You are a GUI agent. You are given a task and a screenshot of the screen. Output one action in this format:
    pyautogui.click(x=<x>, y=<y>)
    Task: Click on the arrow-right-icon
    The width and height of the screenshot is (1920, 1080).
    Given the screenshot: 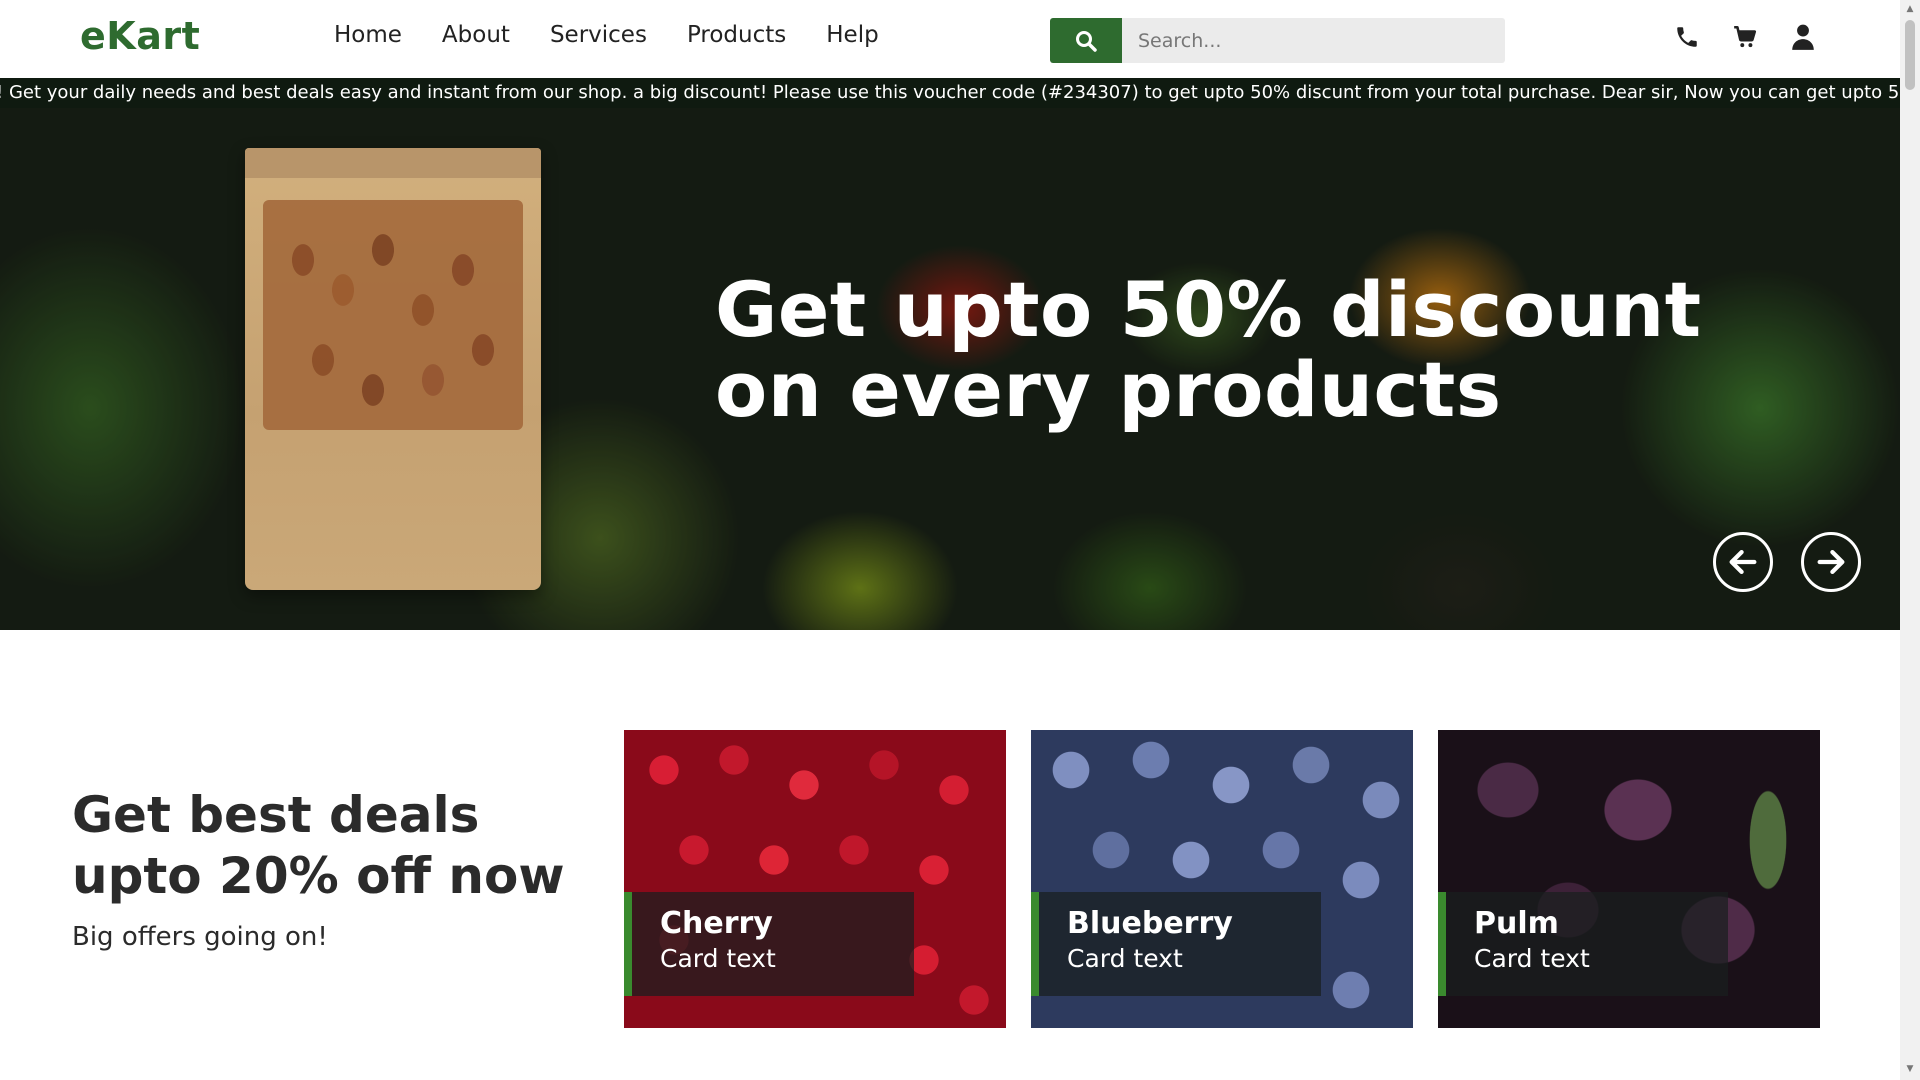 What is the action you would take?
    pyautogui.click(x=1831, y=562)
    